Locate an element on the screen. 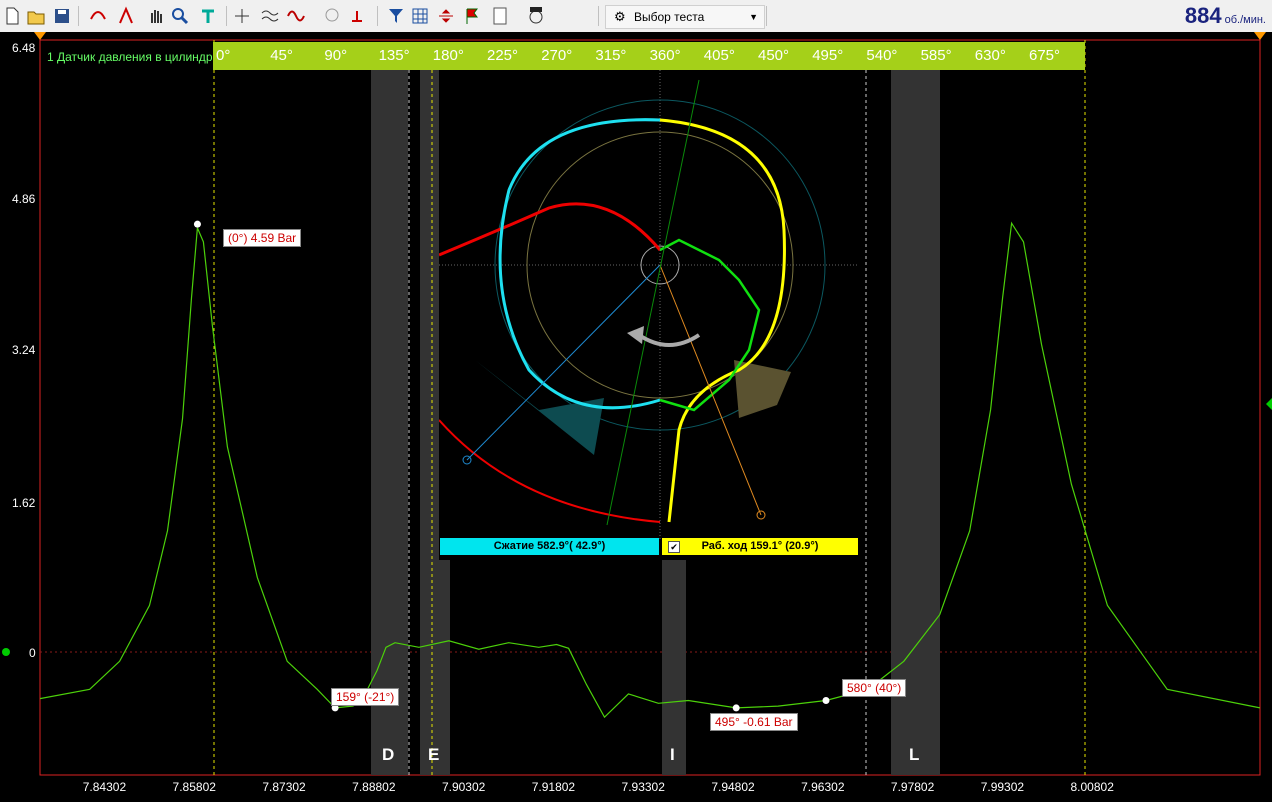  x-tick: 7.97802 is located at coordinates (912, 787).